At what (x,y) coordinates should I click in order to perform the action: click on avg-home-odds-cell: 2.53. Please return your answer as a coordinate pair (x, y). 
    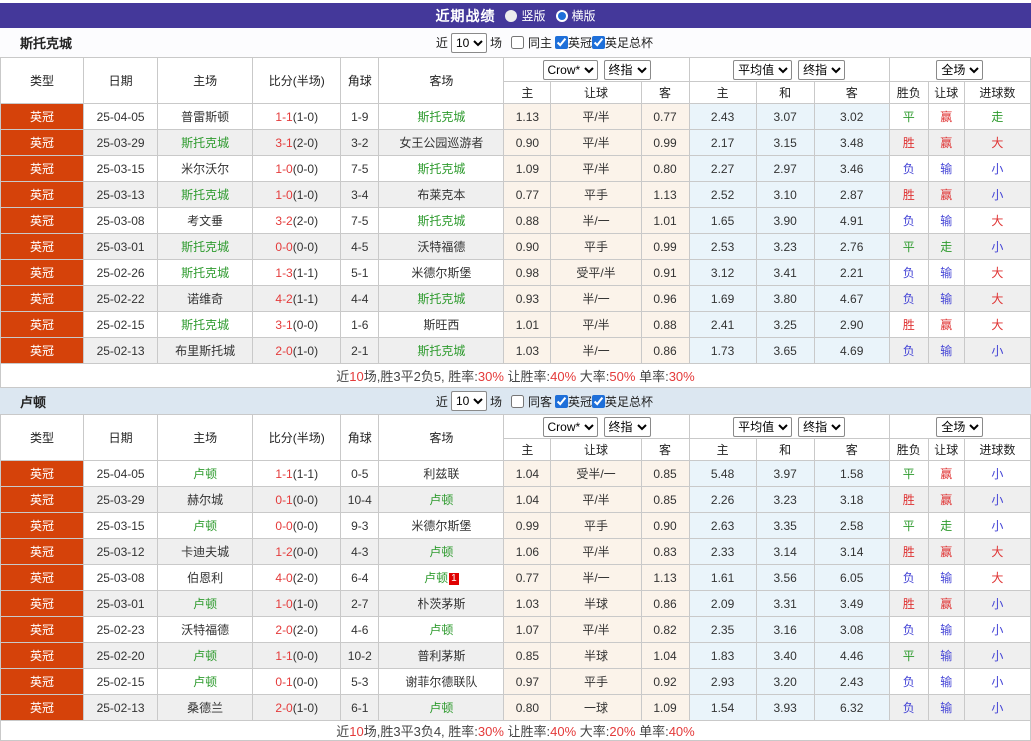
    Looking at the image, I should click on (722, 246).